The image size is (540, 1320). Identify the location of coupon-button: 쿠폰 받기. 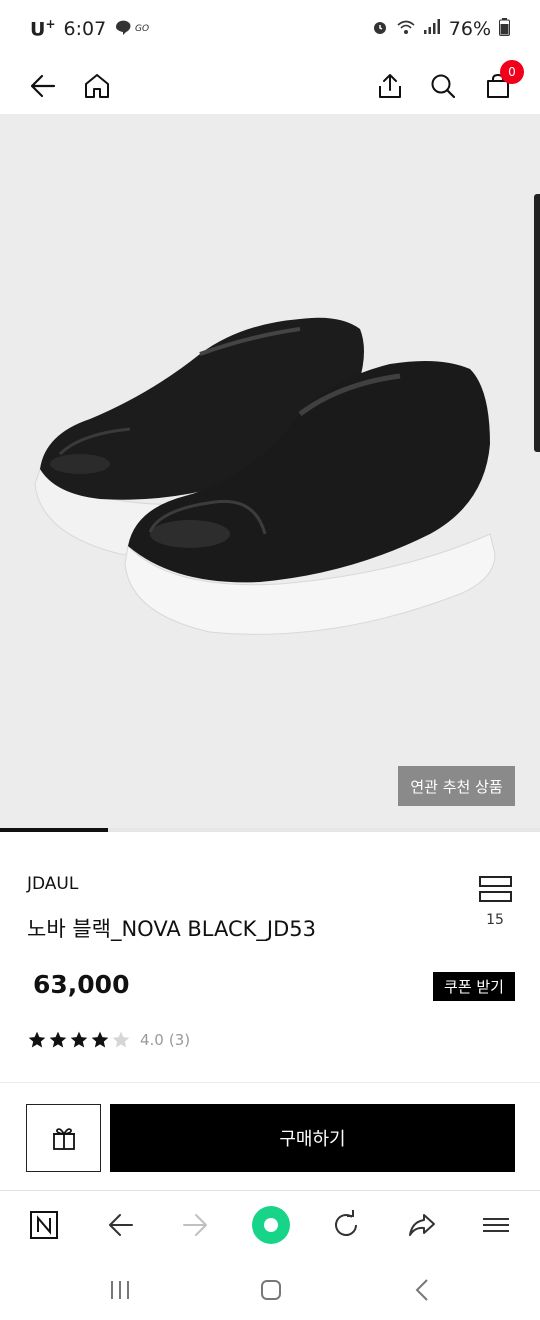
(474, 986).